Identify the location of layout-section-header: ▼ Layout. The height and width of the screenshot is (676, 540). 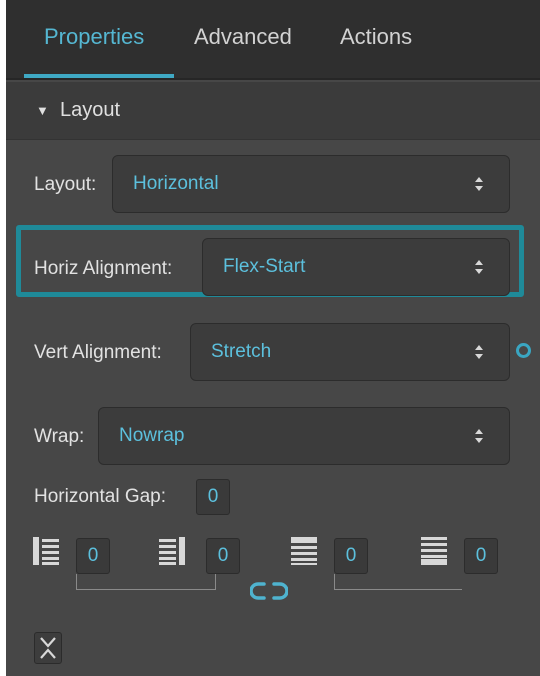
(273, 111).